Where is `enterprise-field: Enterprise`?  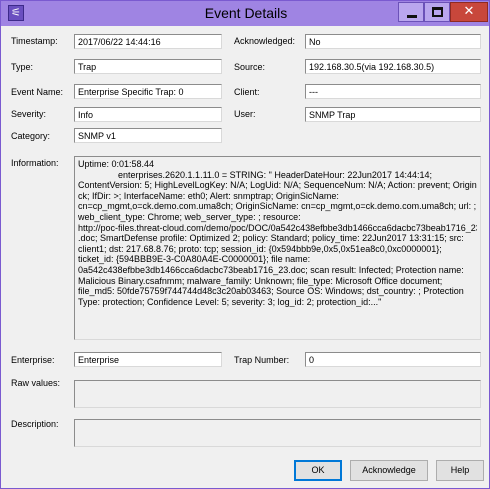
enterprise-field: Enterprise is located at coordinates (148, 359).